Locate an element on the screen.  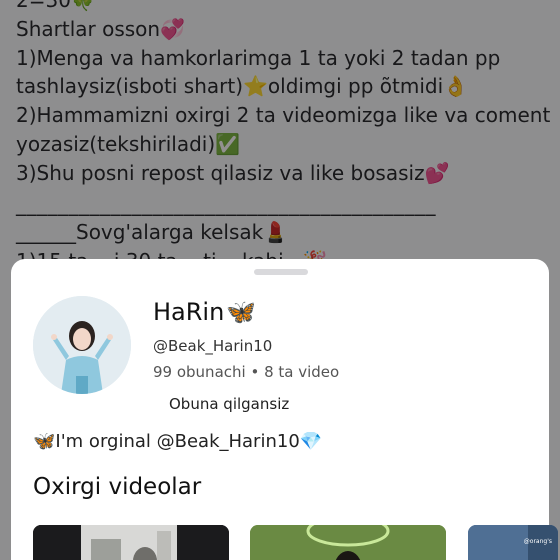
profile-stats: 99 obunachi • 8 ta video is located at coordinates (246, 372).